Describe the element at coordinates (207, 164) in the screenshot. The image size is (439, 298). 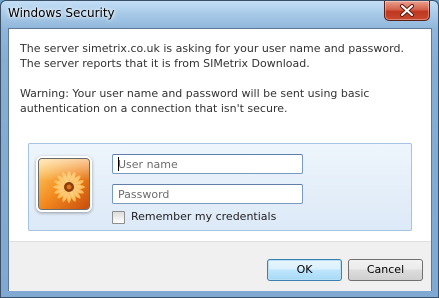
I see `username-input` at that location.